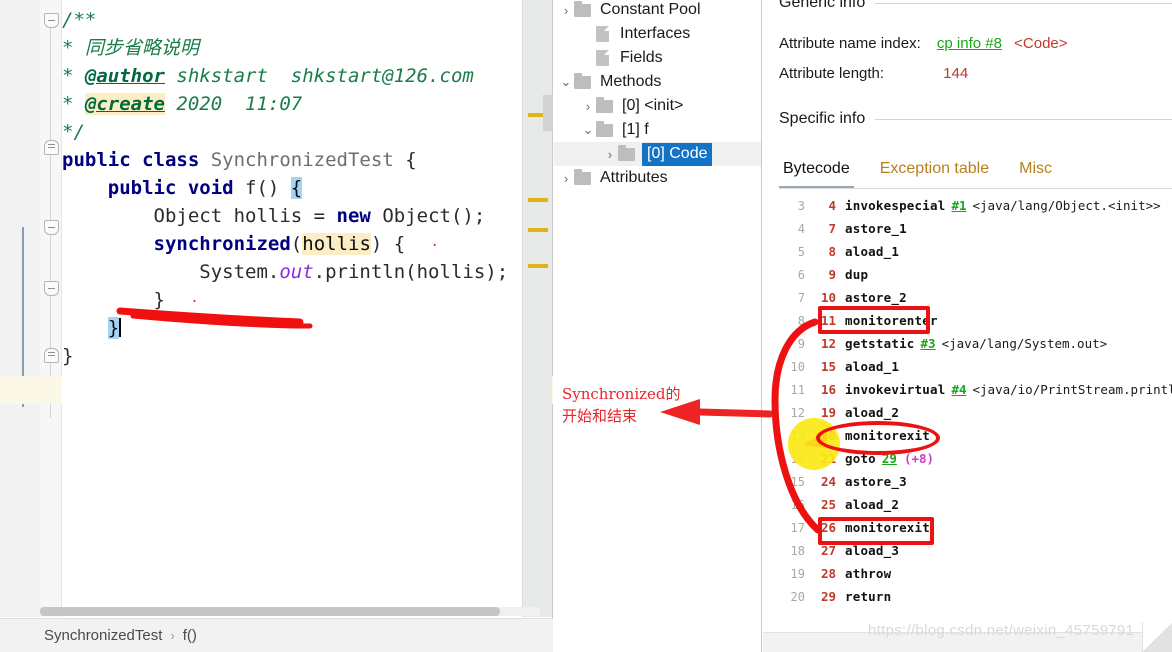 The width and height of the screenshot is (1172, 652). What do you see at coordinates (975, 251) in the screenshot?
I see `bytecode-row: 5 8 aload_1` at bounding box center [975, 251].